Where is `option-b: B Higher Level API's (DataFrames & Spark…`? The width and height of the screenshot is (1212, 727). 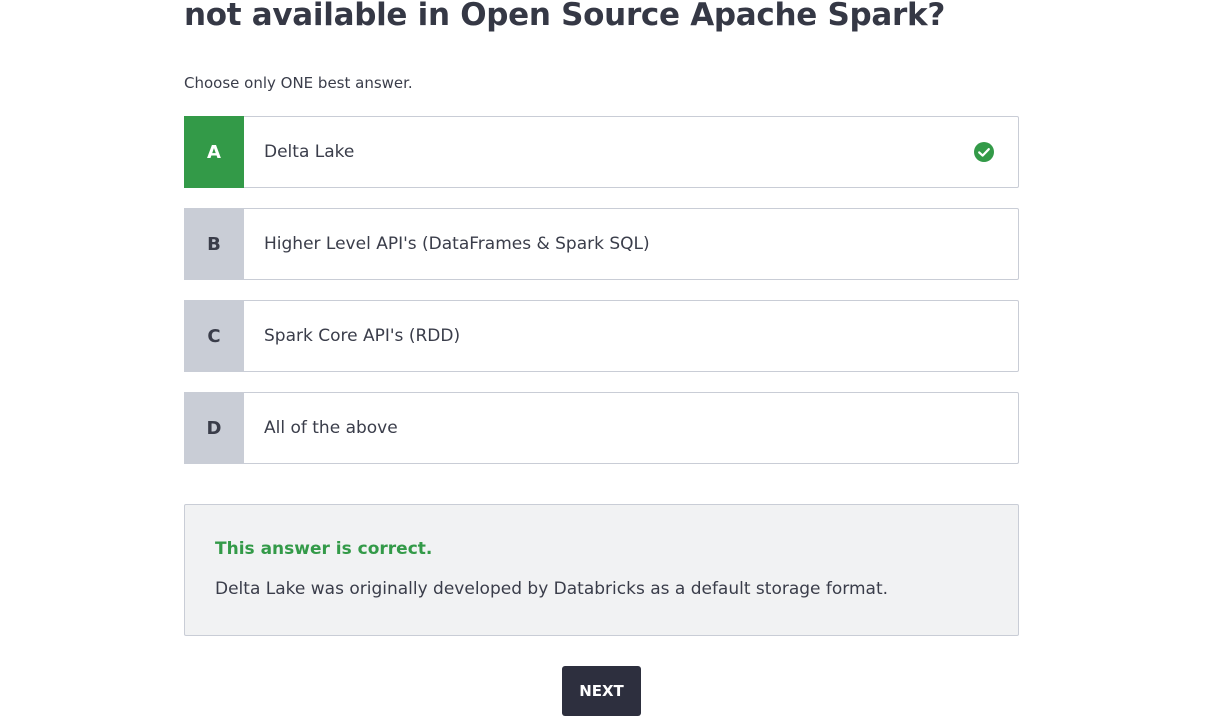
option-b: B Higher Level API's (DataFrames & Spark… is located at coordinates (601, 244).